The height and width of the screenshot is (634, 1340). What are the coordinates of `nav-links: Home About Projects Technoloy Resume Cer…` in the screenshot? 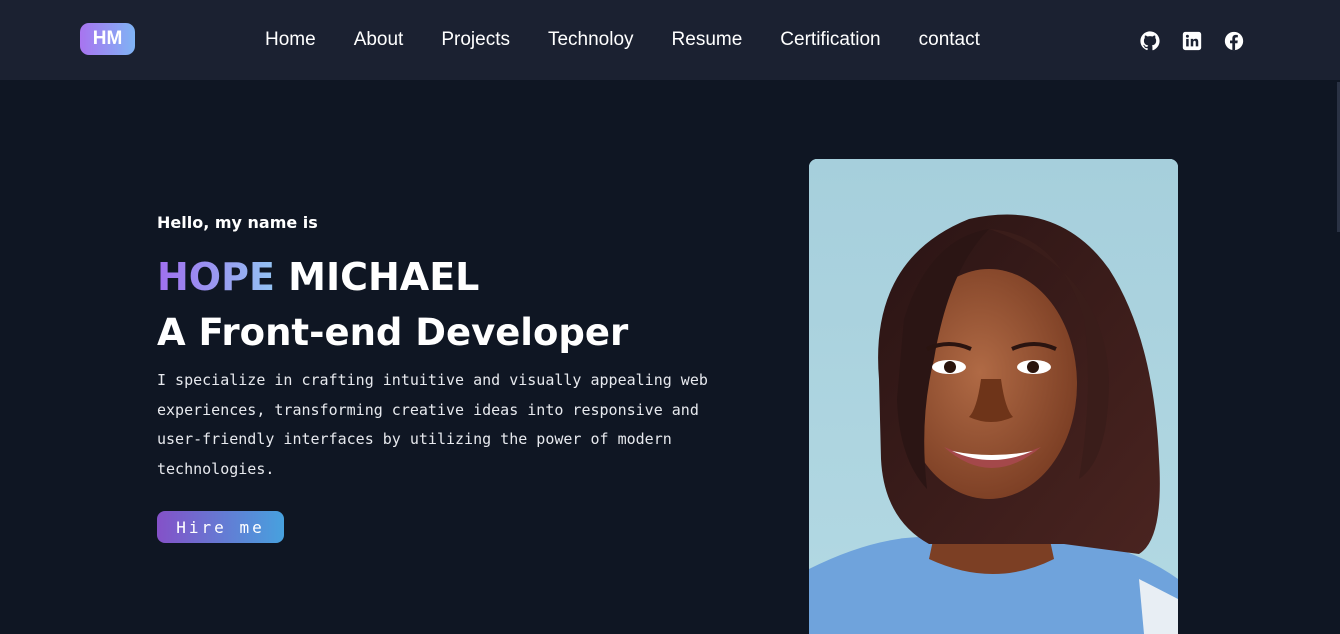 It's located at (641, 40).